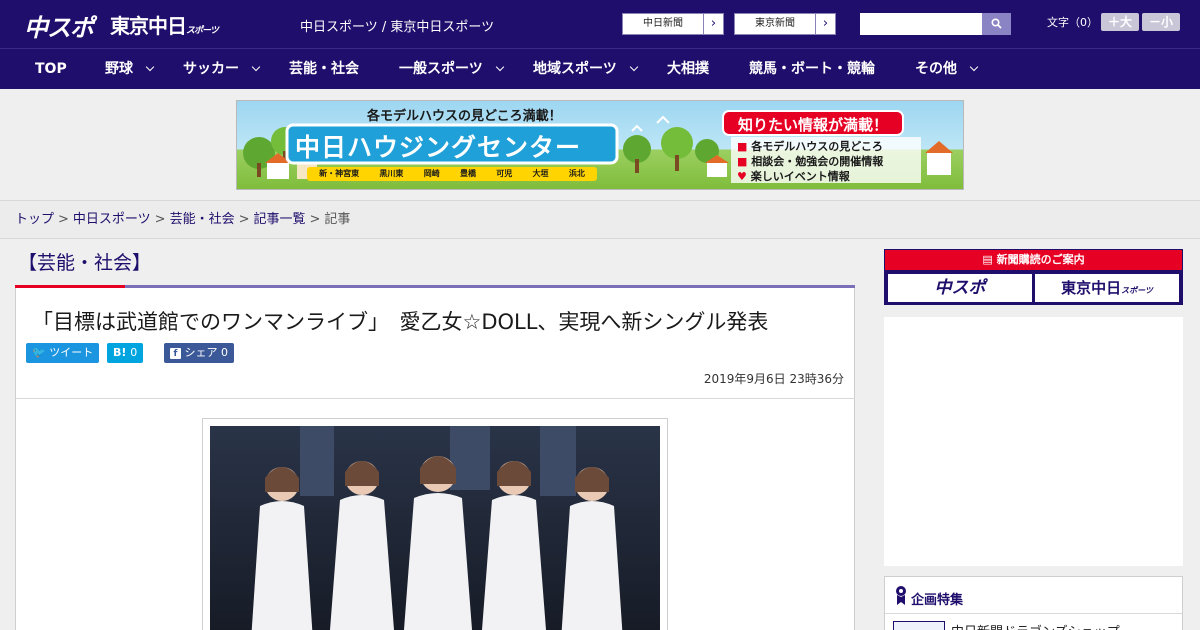 This screenshot has height=630, width=1200. I want to click on chunichi-shimbun-link: 中日新聞 ›, so click(673, 24).